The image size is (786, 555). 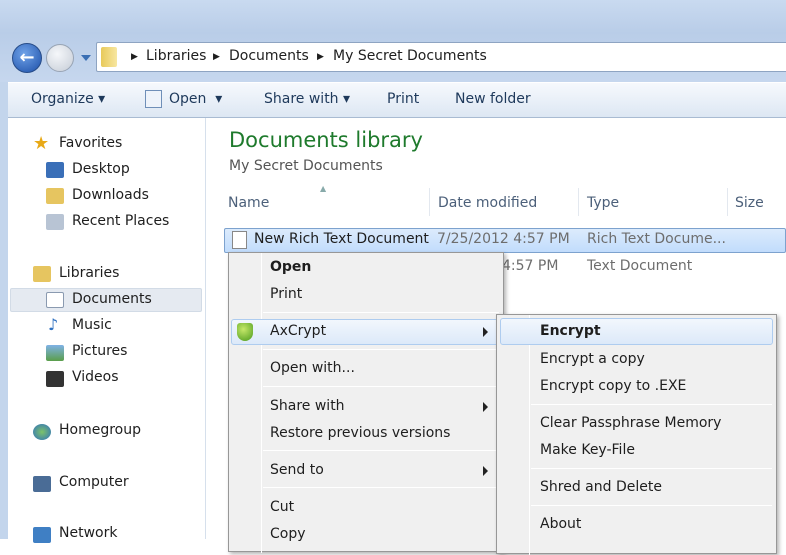 I want to click on submenu-about: About, so click(x=560, y=524).